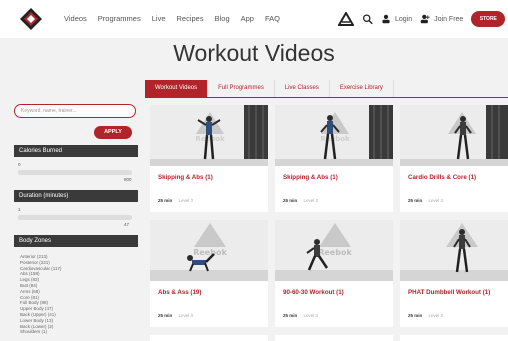 This screenshot has width=508, height=341. I want to click on duration-range-slider, so click(75, 217).